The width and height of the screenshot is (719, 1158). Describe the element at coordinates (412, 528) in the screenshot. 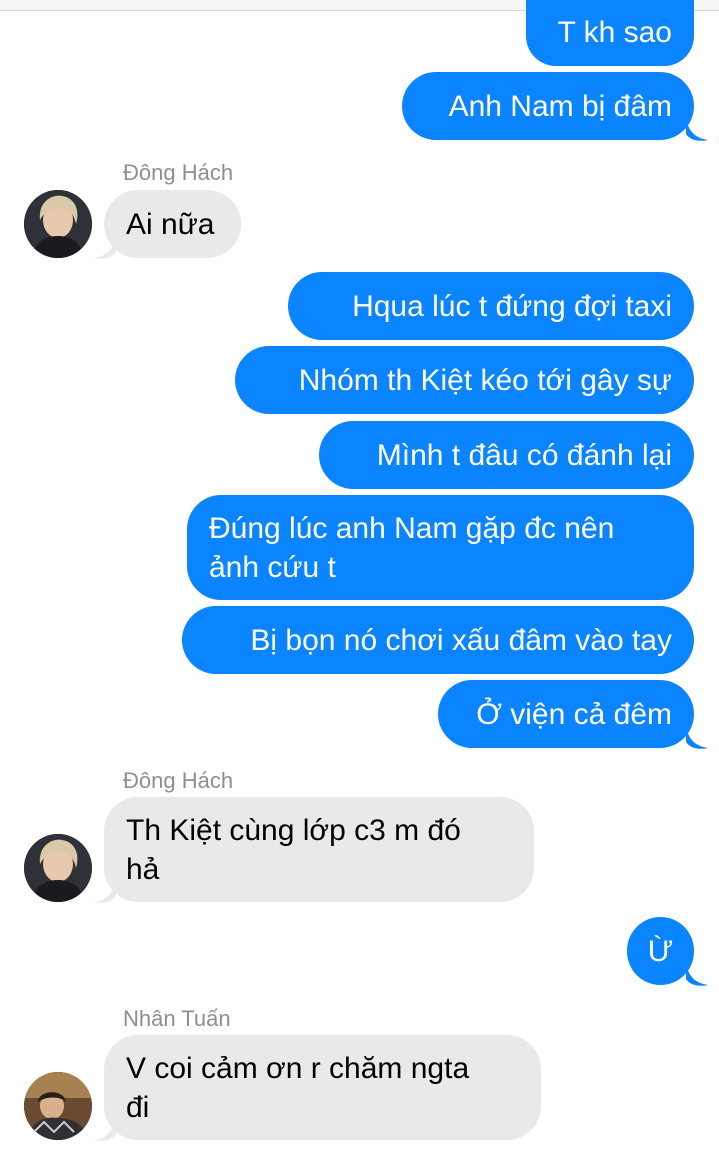

I see `message-line: Đúng lúc anh Nam gặp đc nên` at that location.